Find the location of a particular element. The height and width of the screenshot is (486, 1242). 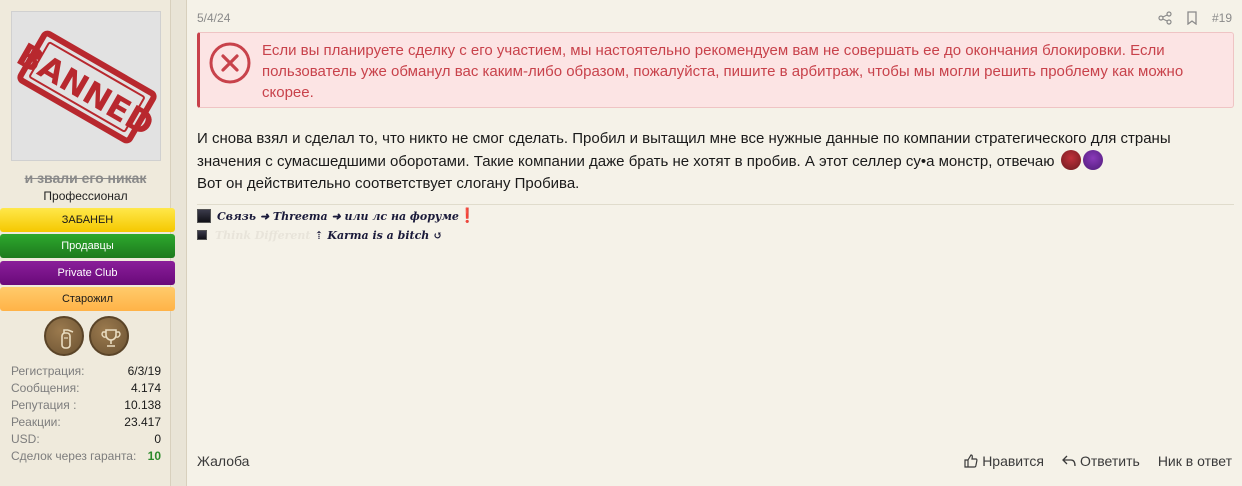

reply-button: Ответить is located at coordinates (1101, 461).